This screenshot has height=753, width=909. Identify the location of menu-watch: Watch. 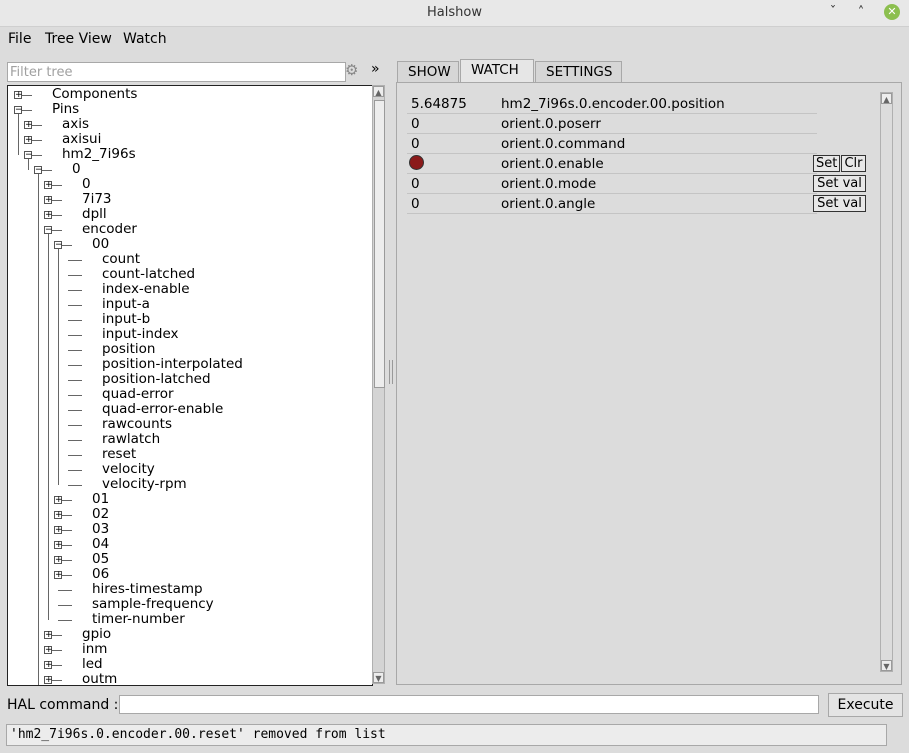
(145, 39).